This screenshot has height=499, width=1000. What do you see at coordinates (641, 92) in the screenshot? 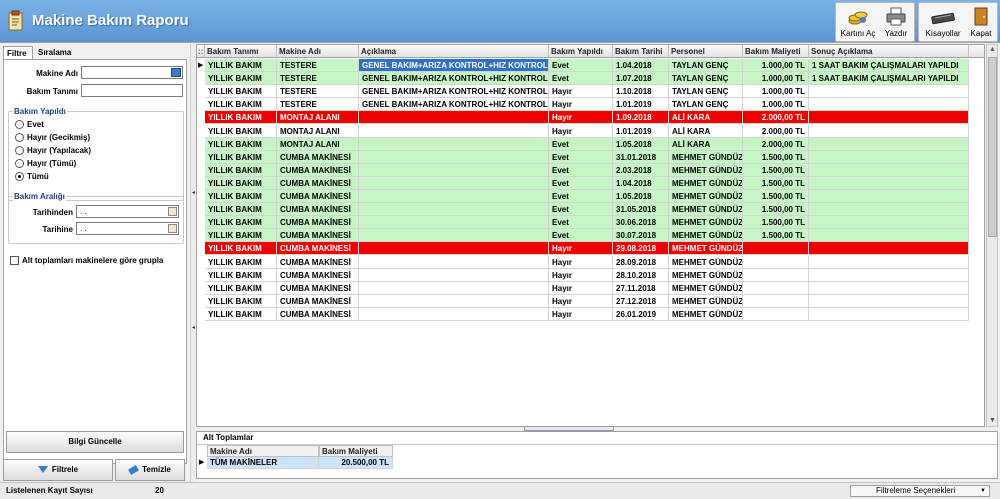
I see `table-cell: 1.10.2018` at bounding box center [641, 92].